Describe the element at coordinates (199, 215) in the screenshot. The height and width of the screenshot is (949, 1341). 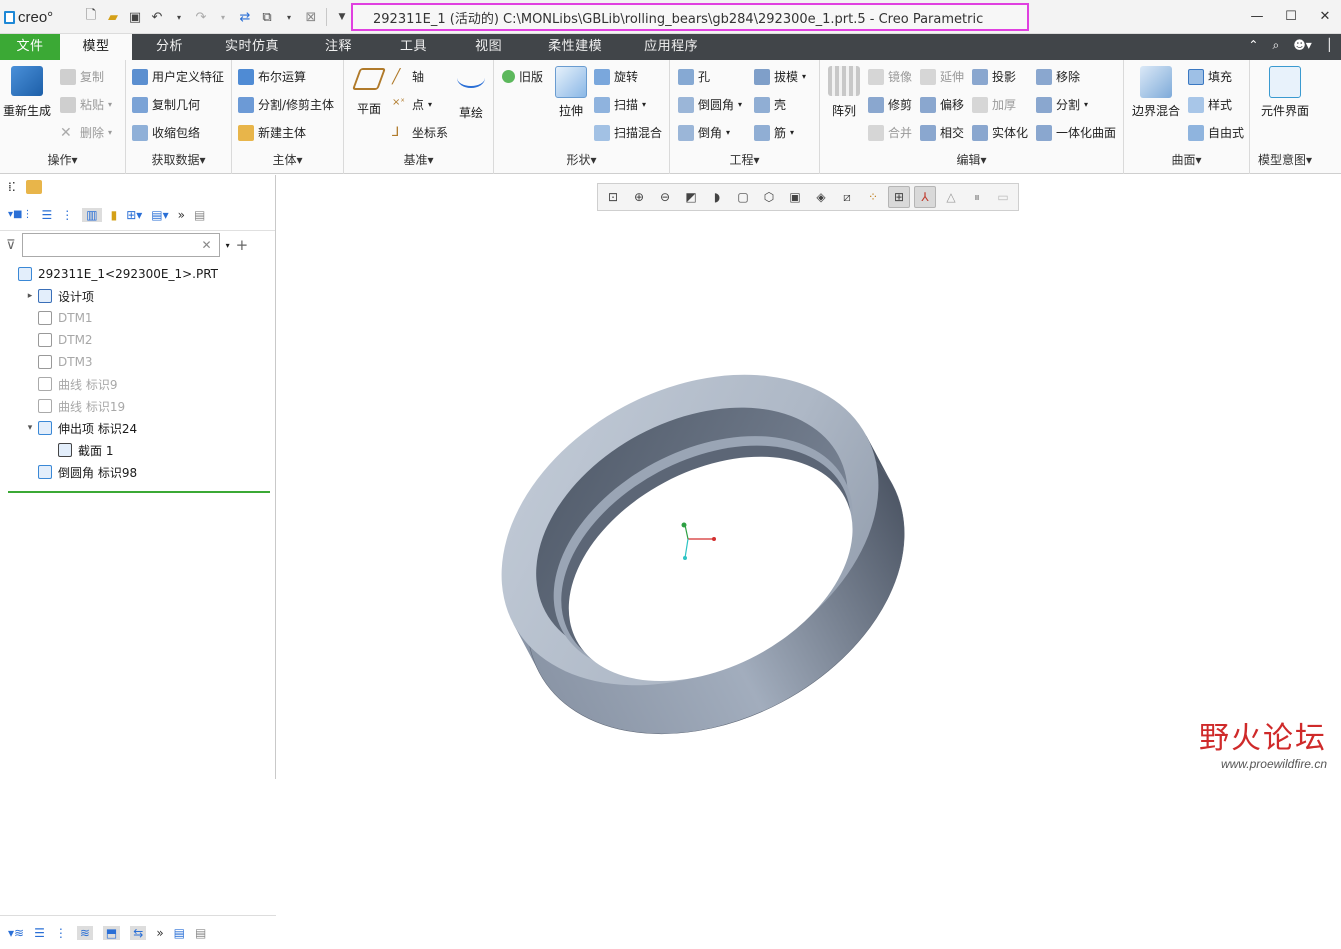
I see `tree-document-icon: ▤` at that location.